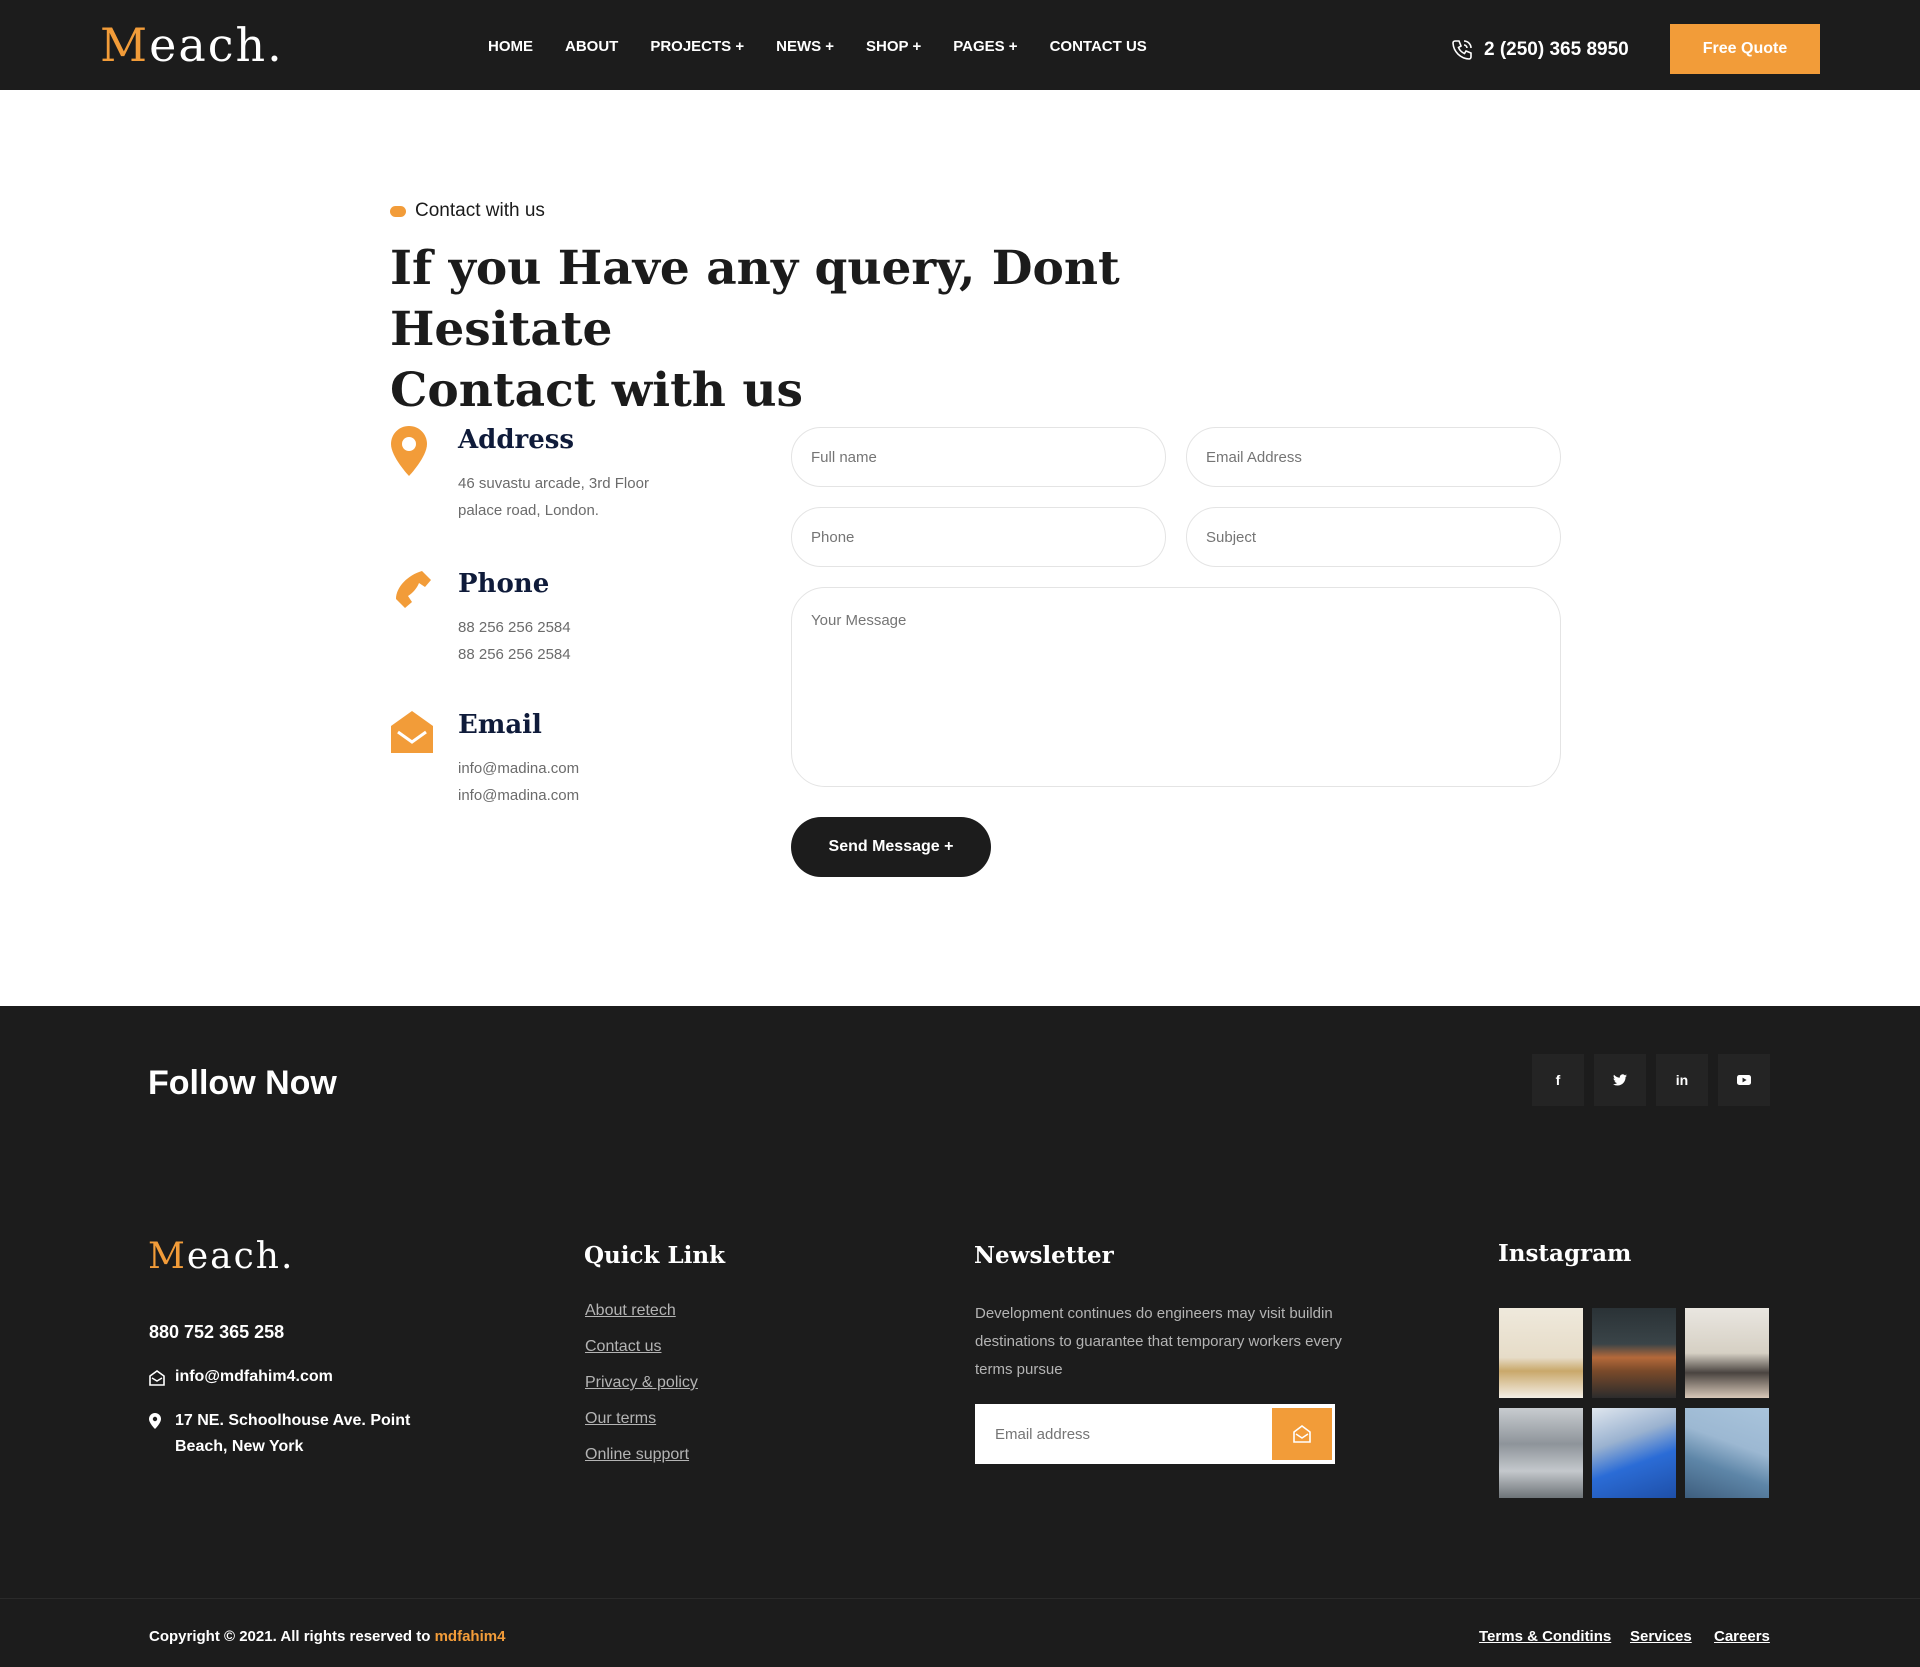 The height and width of the screenshot is (1667, 1920). I want to click on site-logo: Meach., so click(192, 45).